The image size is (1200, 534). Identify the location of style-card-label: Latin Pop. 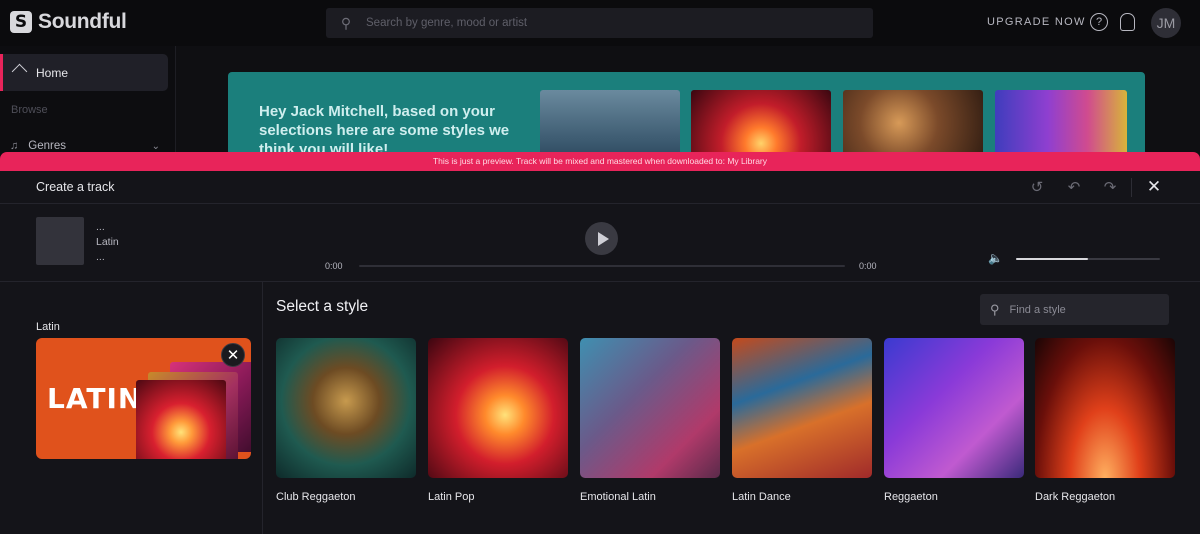
(451, 497).